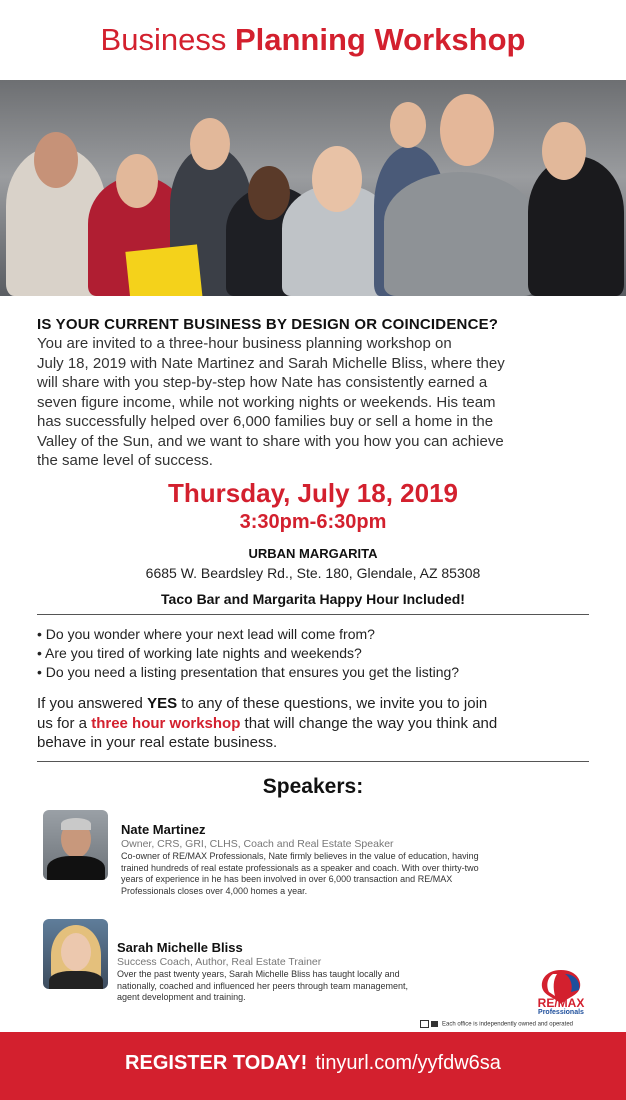  What do you see at coordinates (125, 460) in the screenshot?
I see `intro-line: the same level of success.` at bounding box center [125, 460].